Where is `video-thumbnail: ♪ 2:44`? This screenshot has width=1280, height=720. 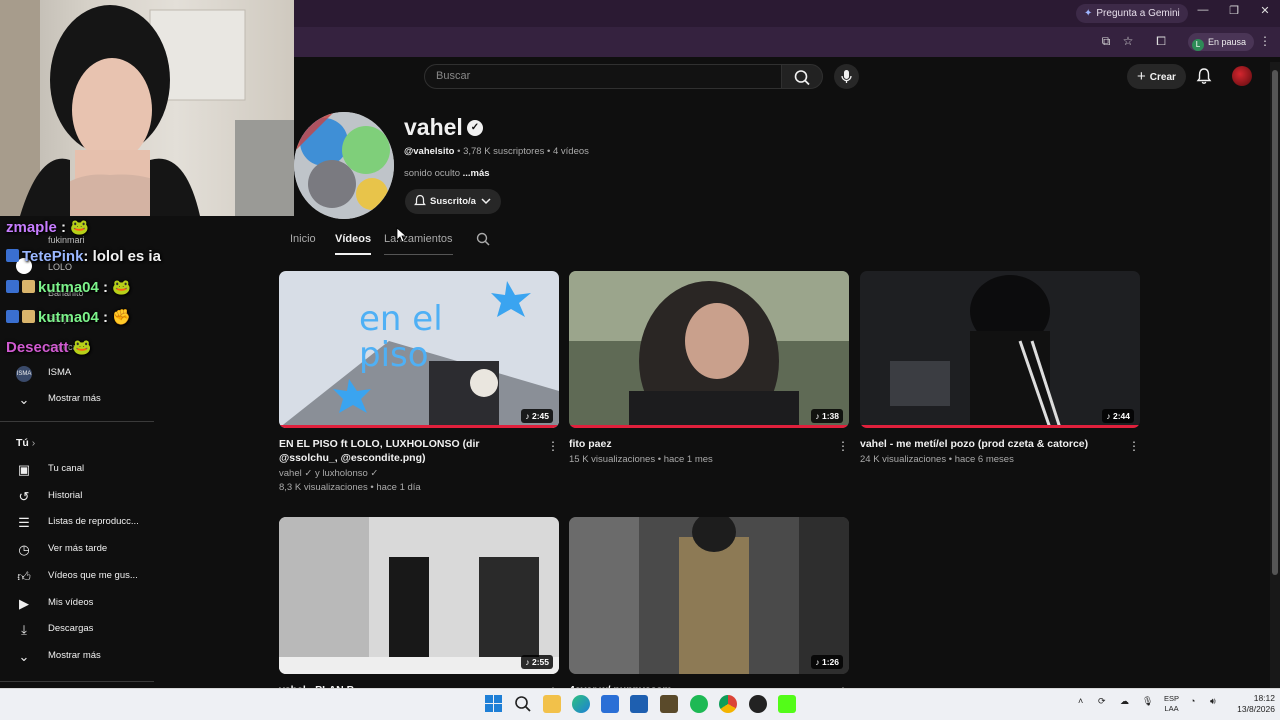
video-thumbnail: ♪ 2:44 is located at coordinates (1000, 349).